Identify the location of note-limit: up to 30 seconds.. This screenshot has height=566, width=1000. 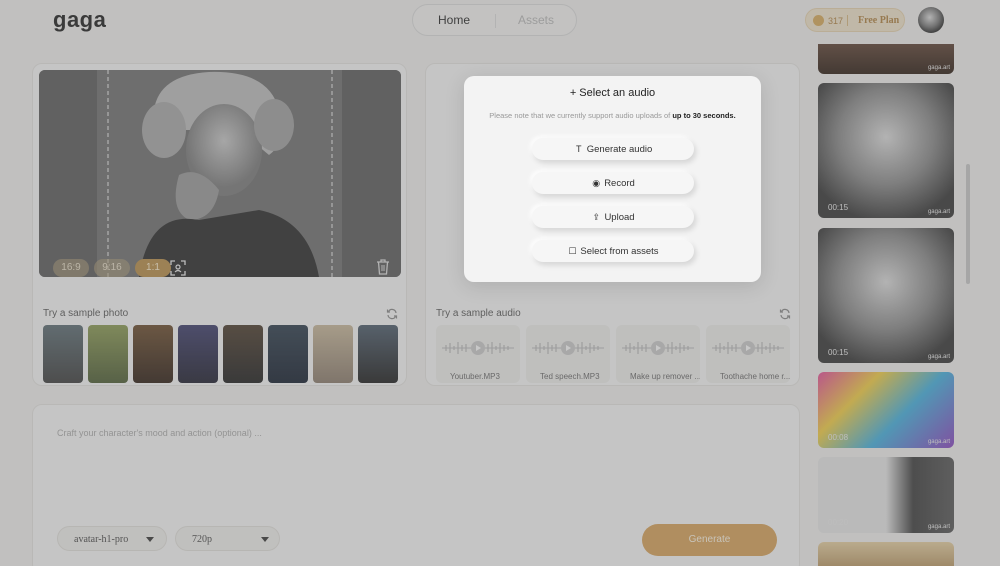
(704, 115).